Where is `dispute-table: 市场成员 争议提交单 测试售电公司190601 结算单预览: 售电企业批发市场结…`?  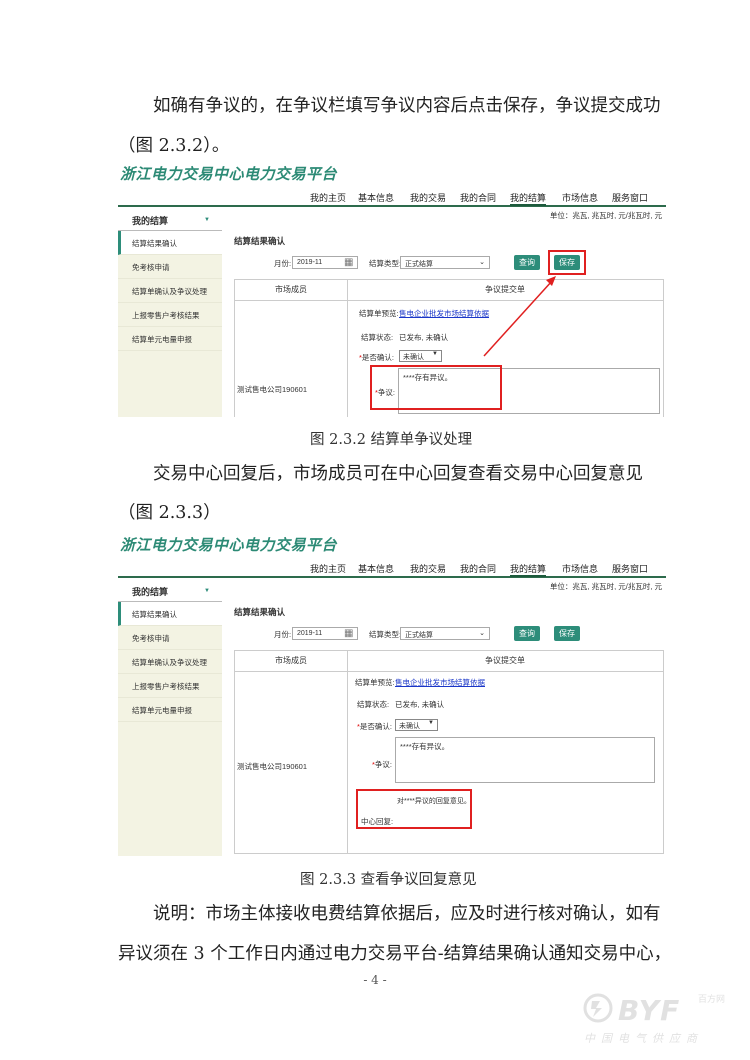 dispute-table: 市场成员 争议提交单 测试售电公司190601 结算单预览: 售电企业批发市场结… is located at coordinates (449, 752).